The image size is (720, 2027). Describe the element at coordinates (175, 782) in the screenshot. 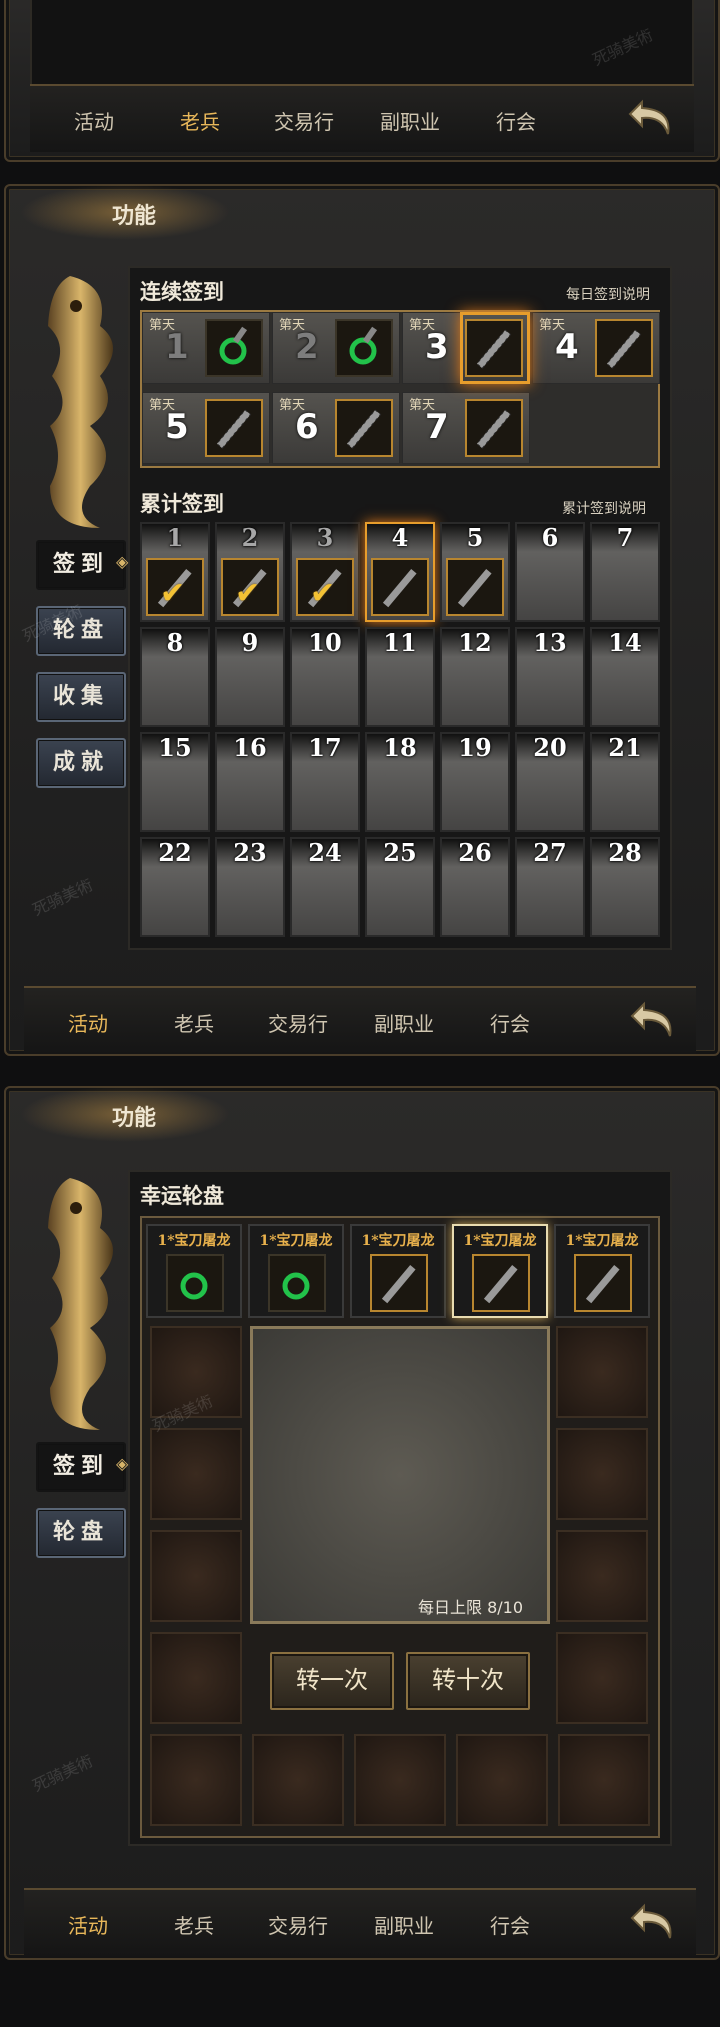

I see `cumulative-day-cell: 15` at that location.